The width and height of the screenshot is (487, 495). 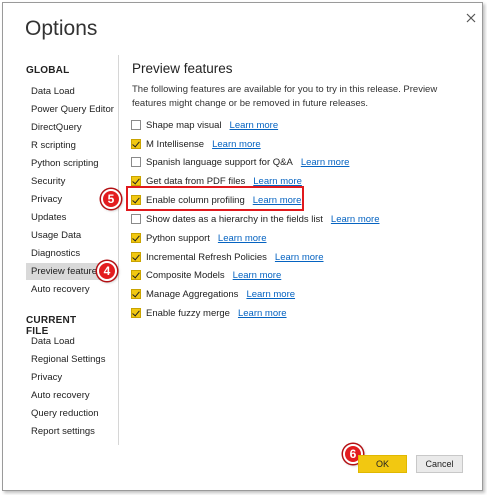 I want to click on close-button, so click(x=471, y=18).